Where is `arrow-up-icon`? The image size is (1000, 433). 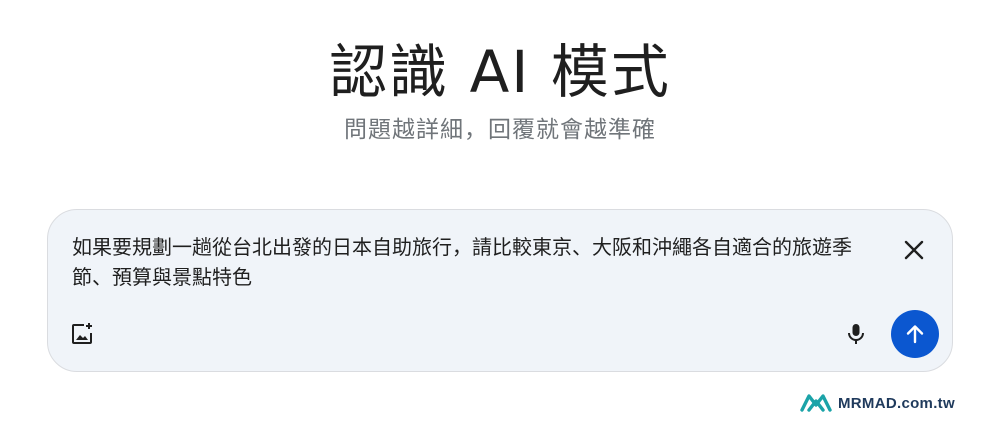 arrow-up-icon is located at coordinates (915, 334).